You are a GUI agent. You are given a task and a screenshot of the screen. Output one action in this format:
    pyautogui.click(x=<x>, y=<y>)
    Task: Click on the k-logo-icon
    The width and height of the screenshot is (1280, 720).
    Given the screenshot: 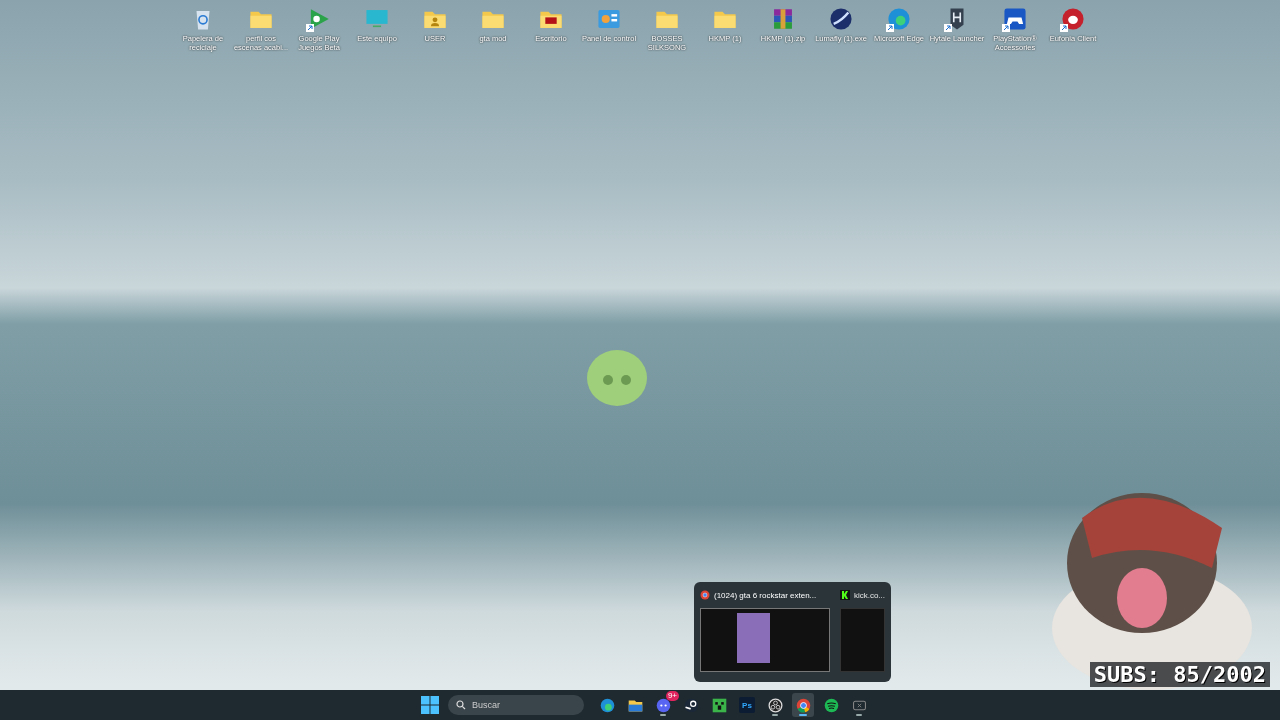 What is the action you would take?
    pyautogui.click(x=844, y=595)
    